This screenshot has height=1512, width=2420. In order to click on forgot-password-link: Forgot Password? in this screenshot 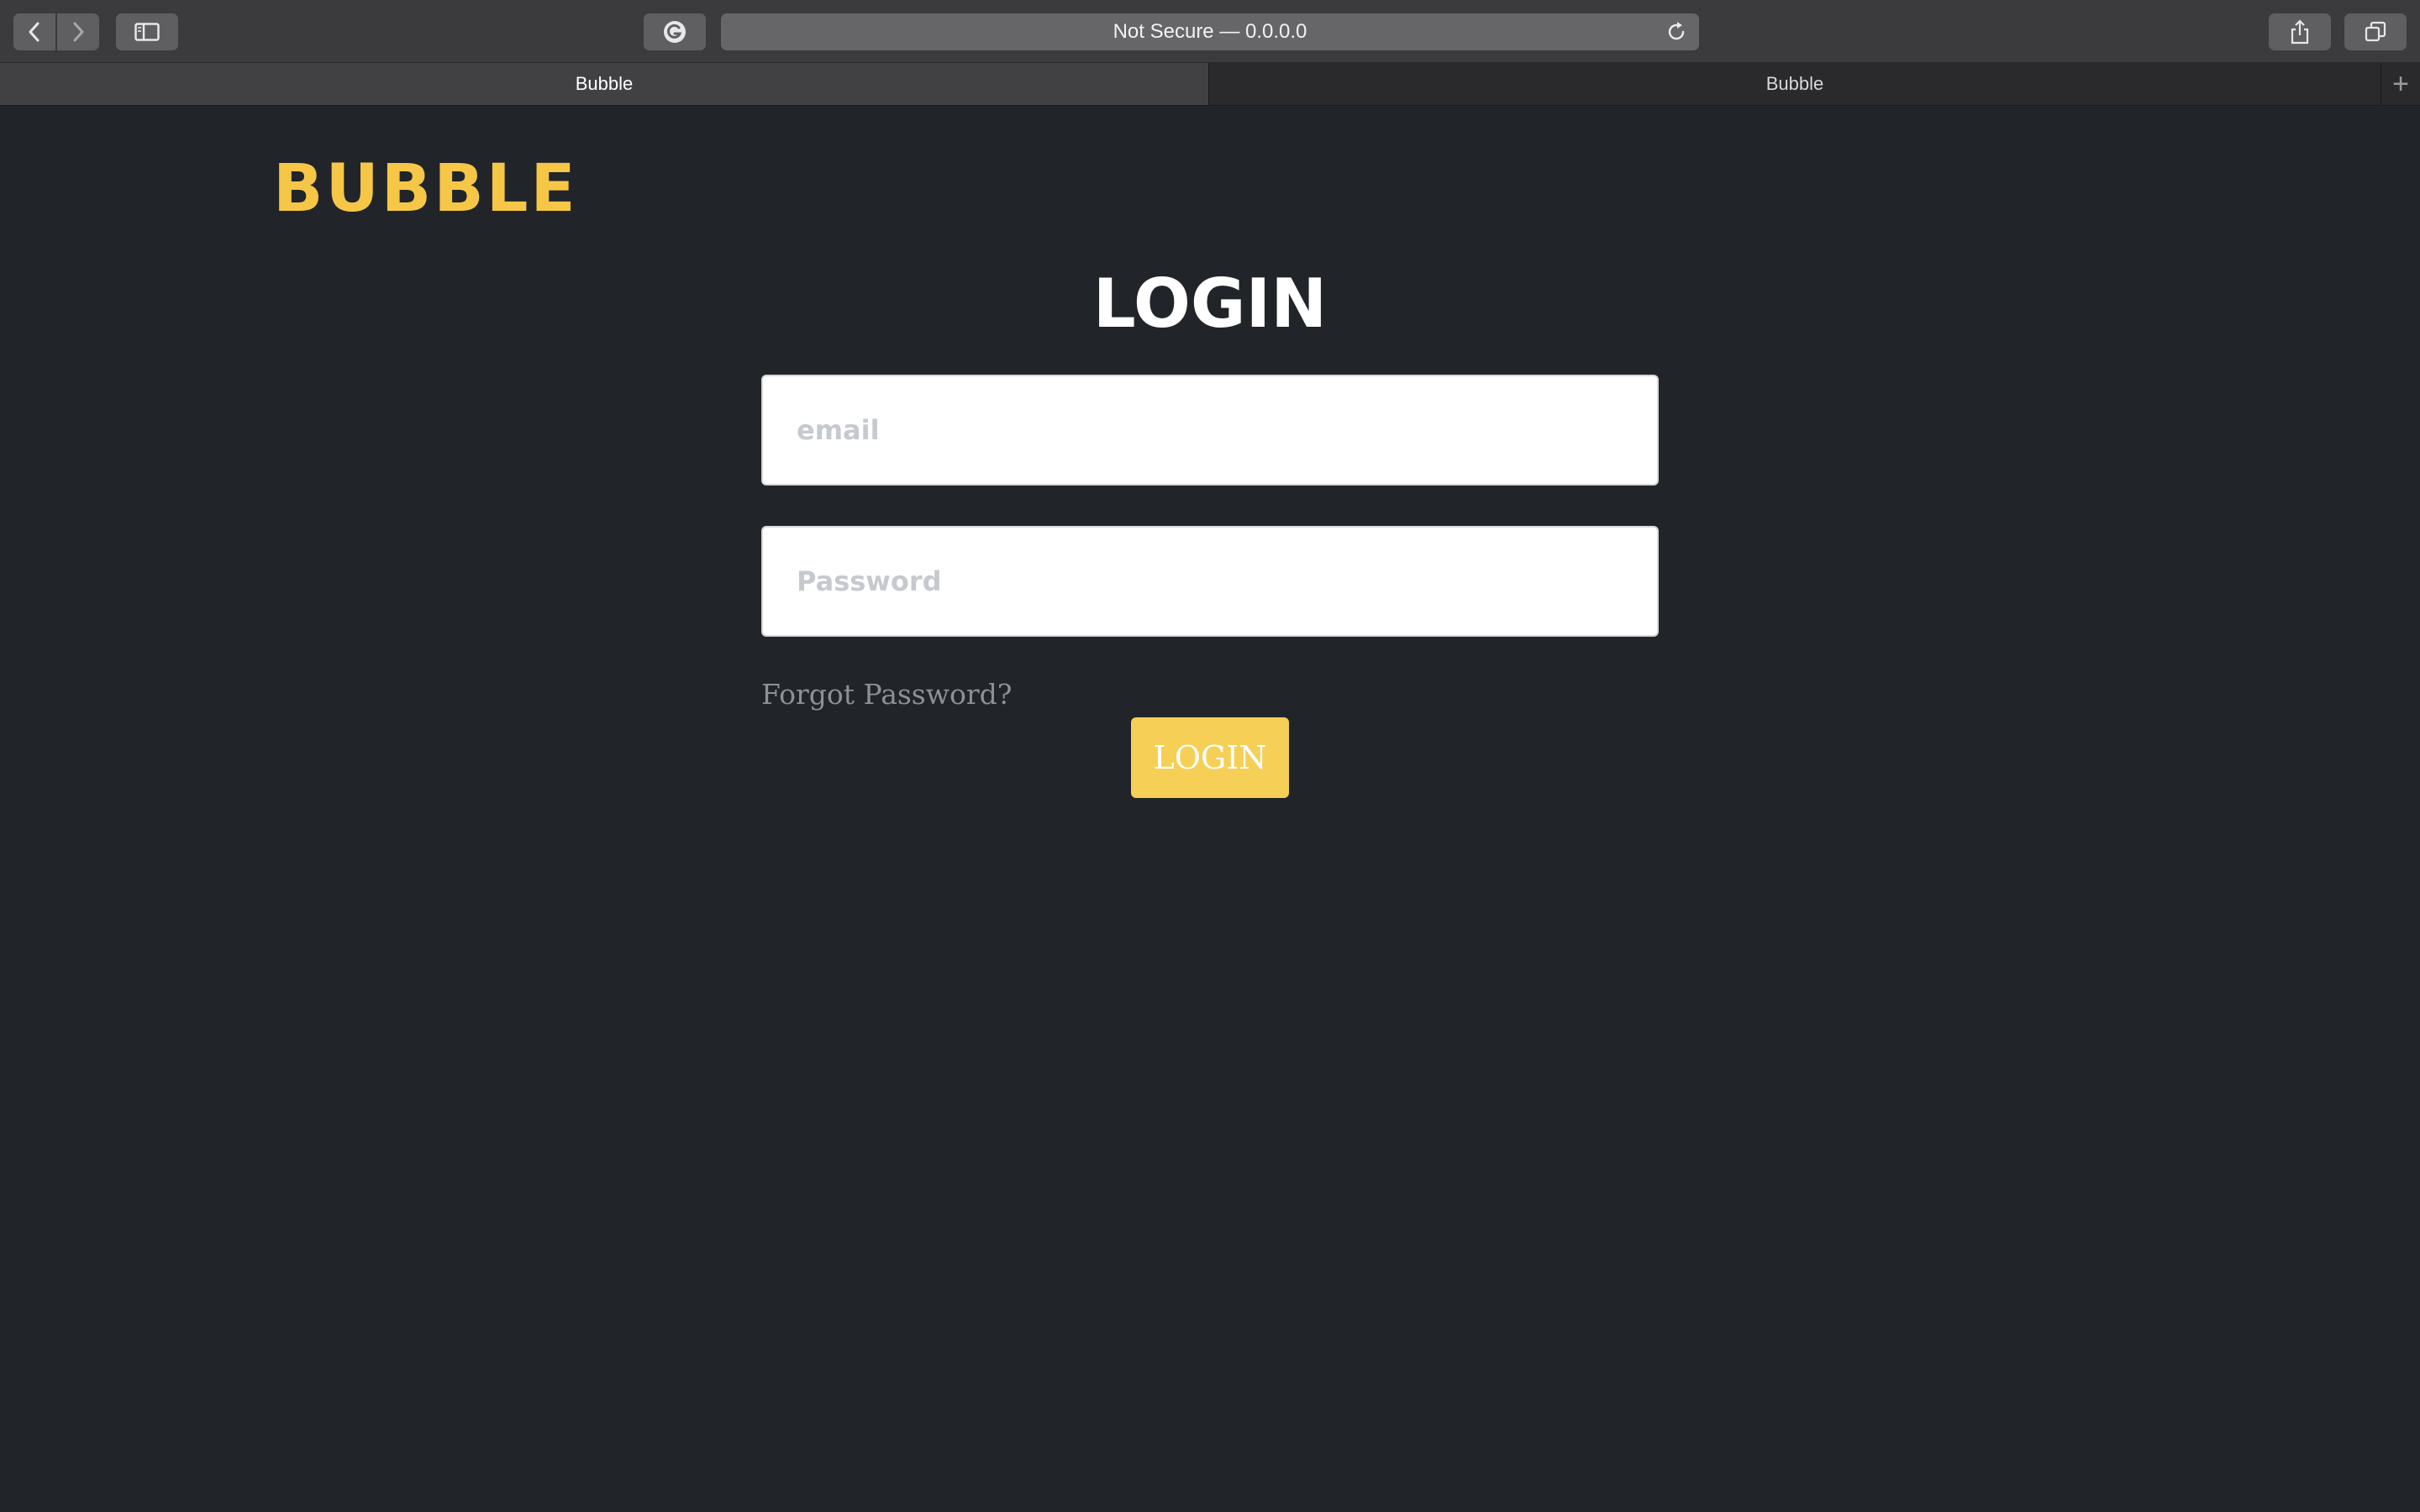, I will do `click(886, 694)`.